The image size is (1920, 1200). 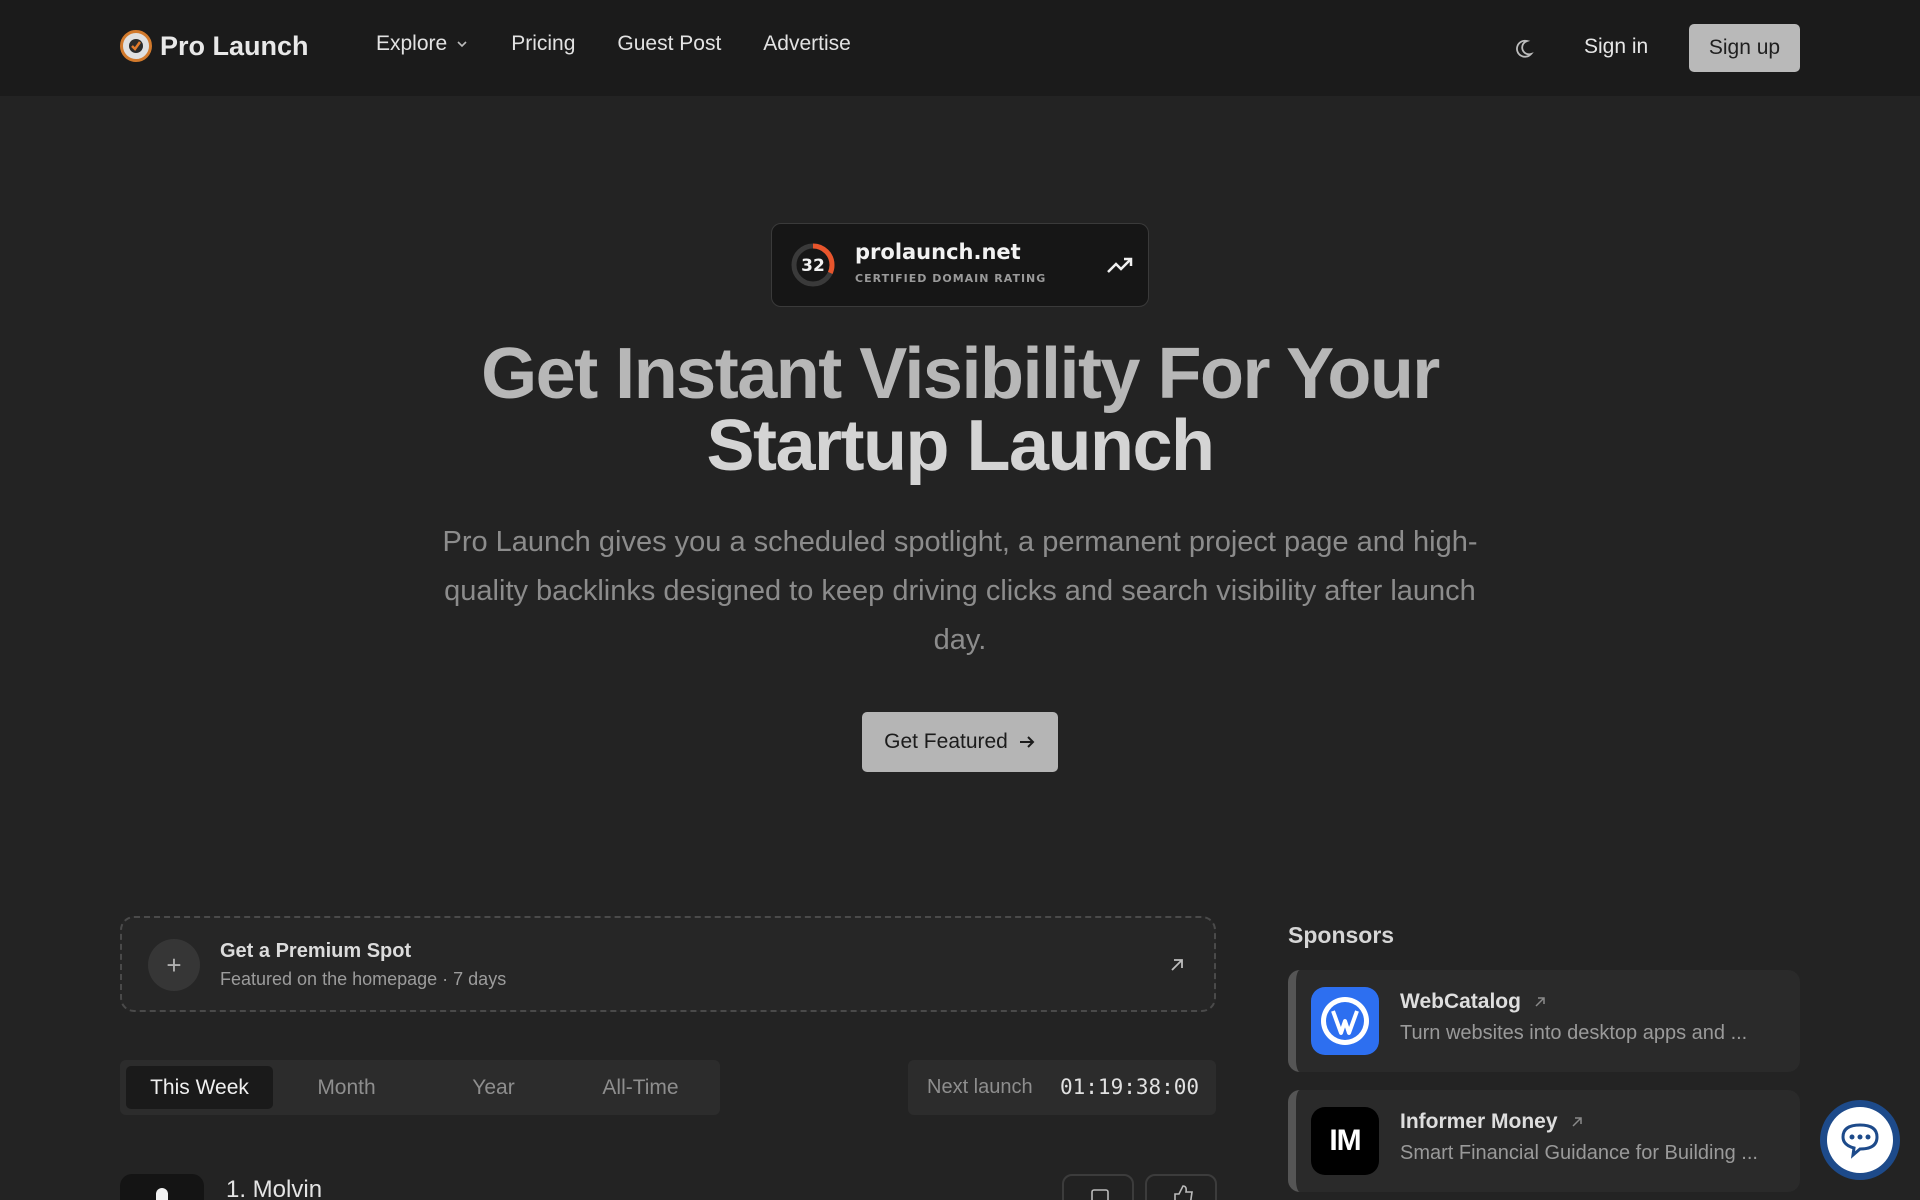 I want to click on plus-icon: +, so click(x=174, y=965).